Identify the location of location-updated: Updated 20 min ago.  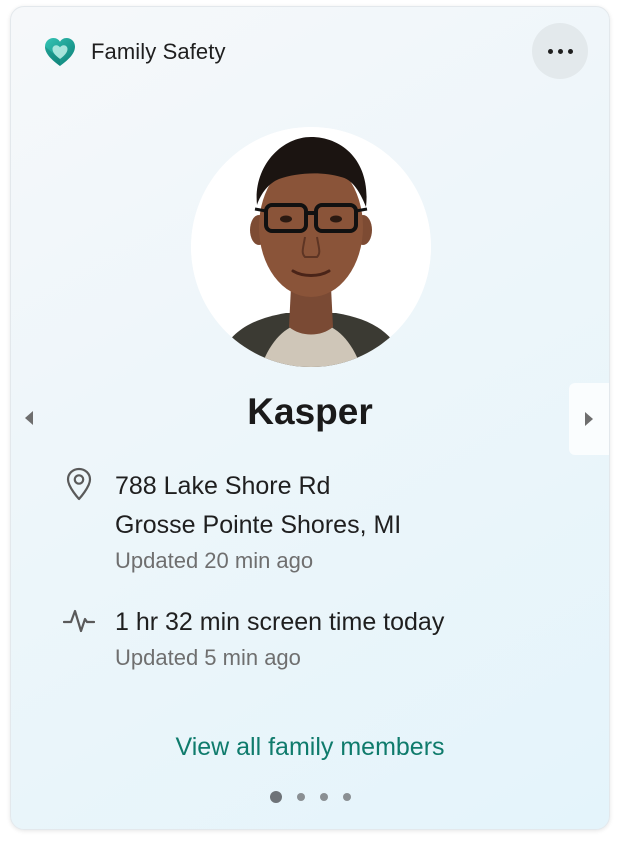
(214, 560).